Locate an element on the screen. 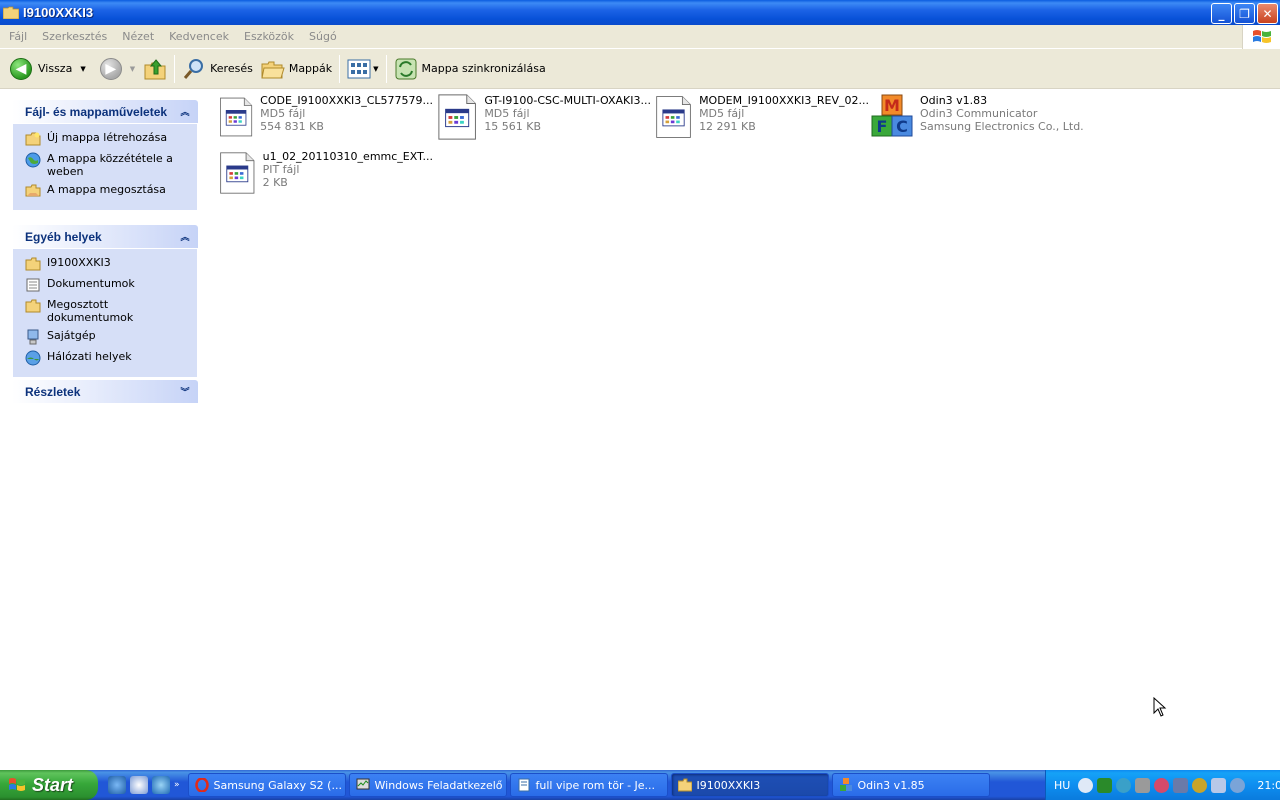 The height and width of the screenshot is (800, 1280). tray-security-icon is located at coordinates (1200, 785).